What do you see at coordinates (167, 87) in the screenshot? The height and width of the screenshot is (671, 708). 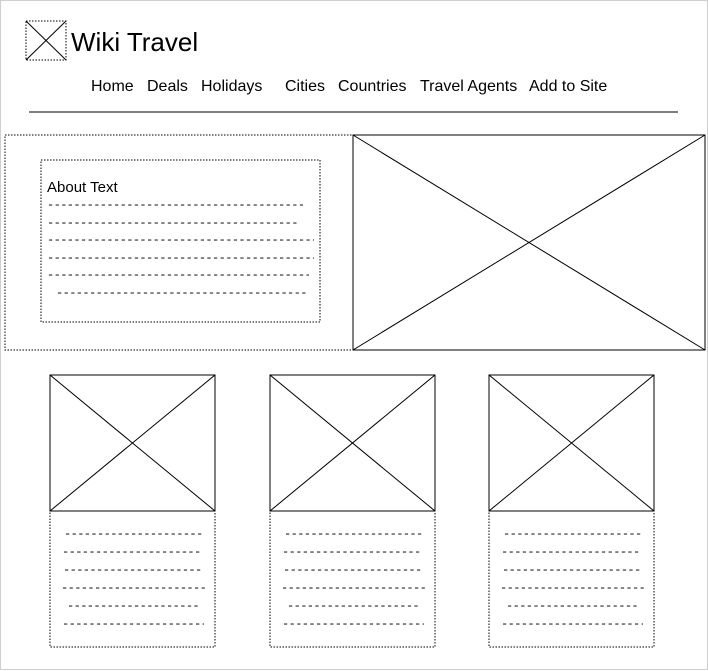 I see `nav-deals: Deals` at bounding box center [167, 87].